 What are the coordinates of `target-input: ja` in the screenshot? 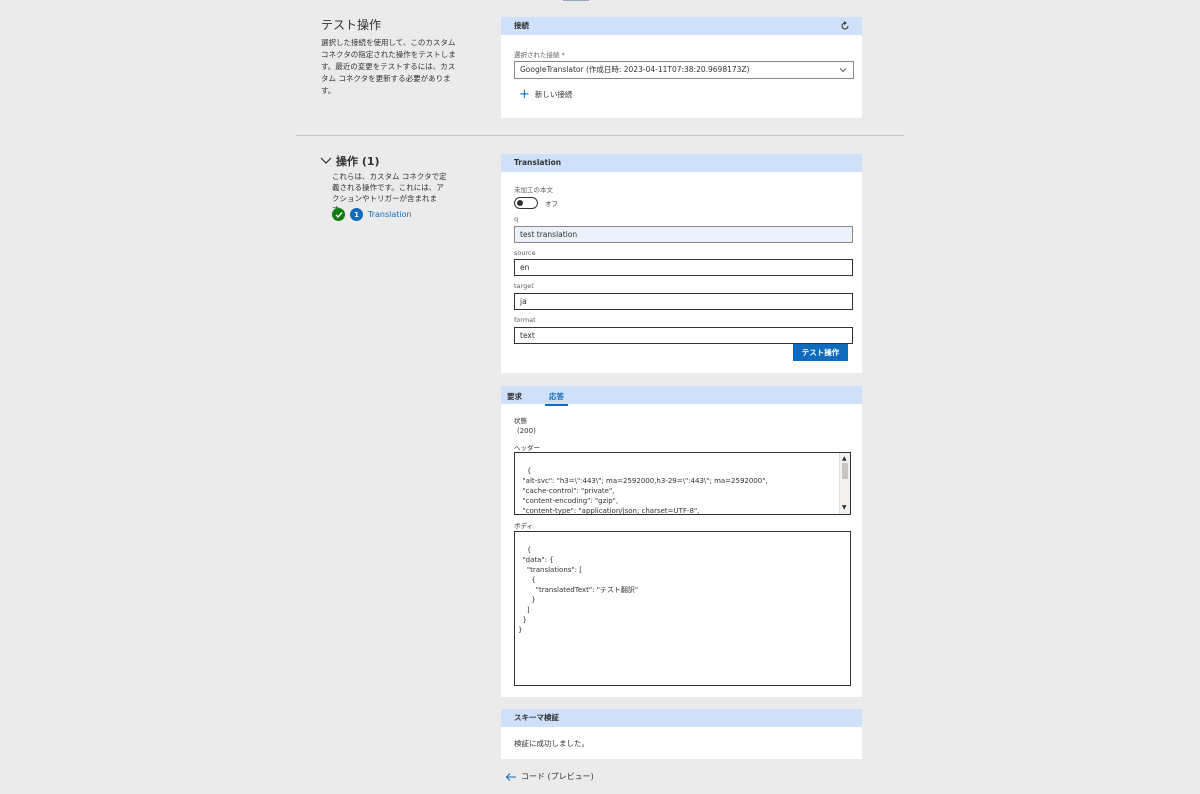 It's located at (683, 301).